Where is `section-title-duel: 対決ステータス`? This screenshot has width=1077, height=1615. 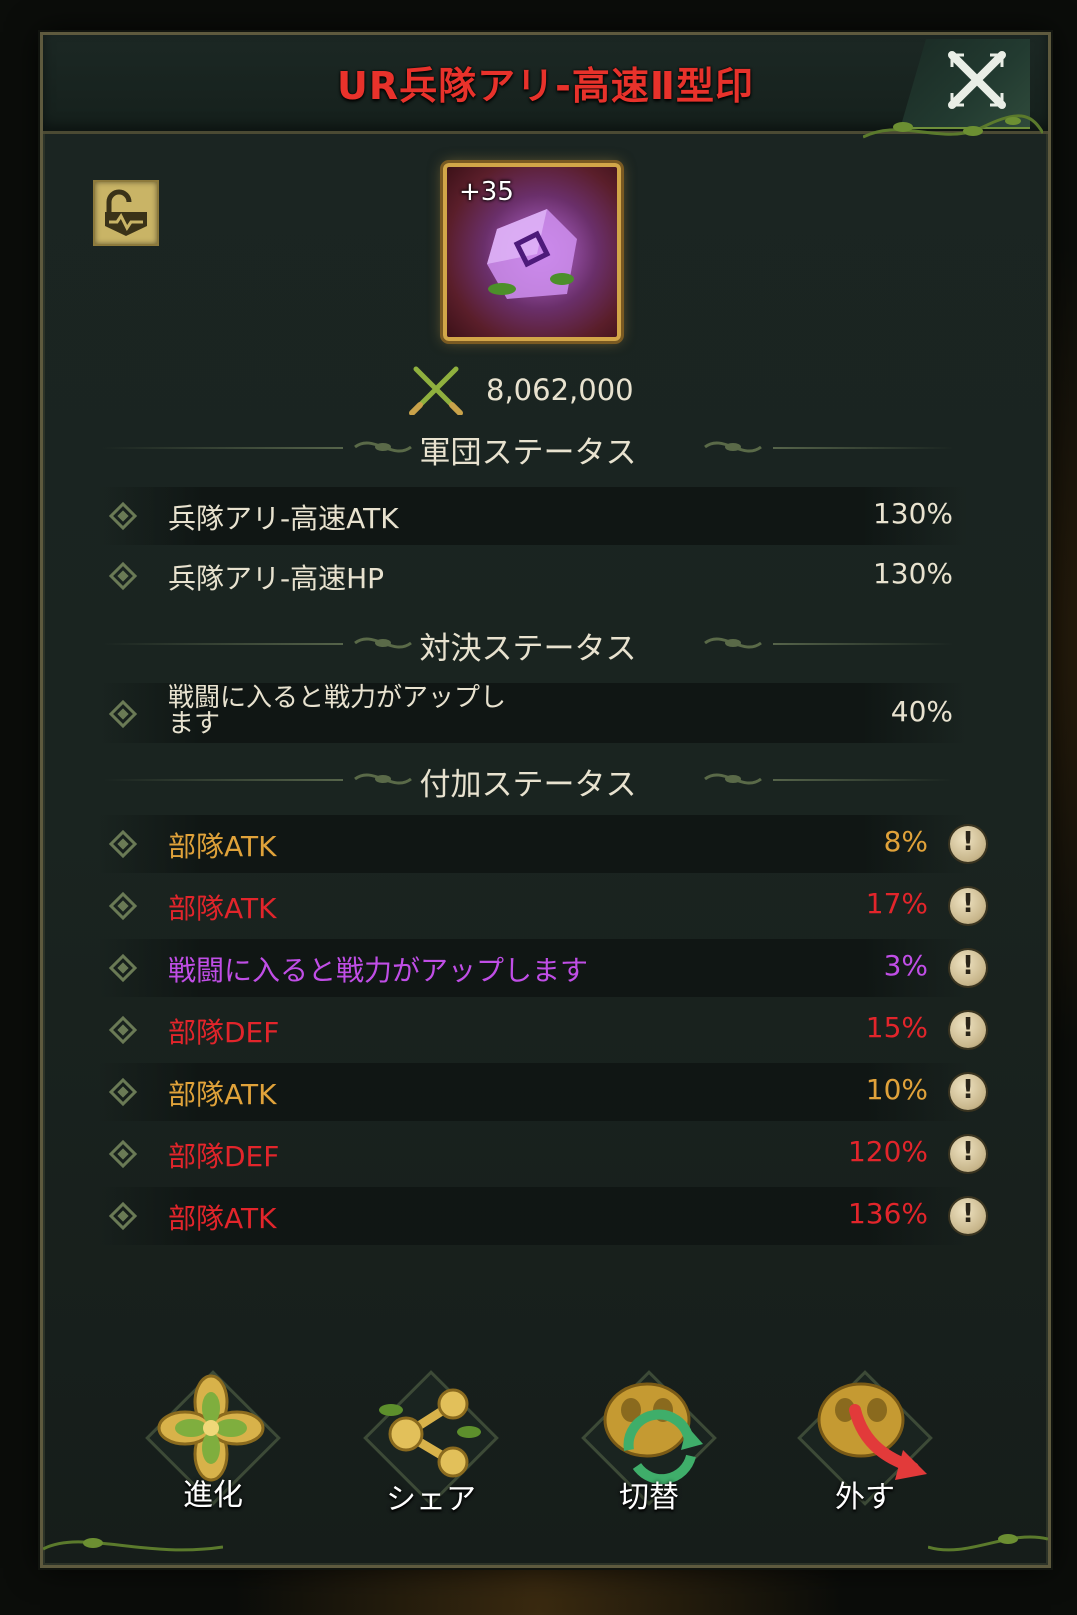
section-title-duel: 対決ステータス is located at coordinates (528, 649).